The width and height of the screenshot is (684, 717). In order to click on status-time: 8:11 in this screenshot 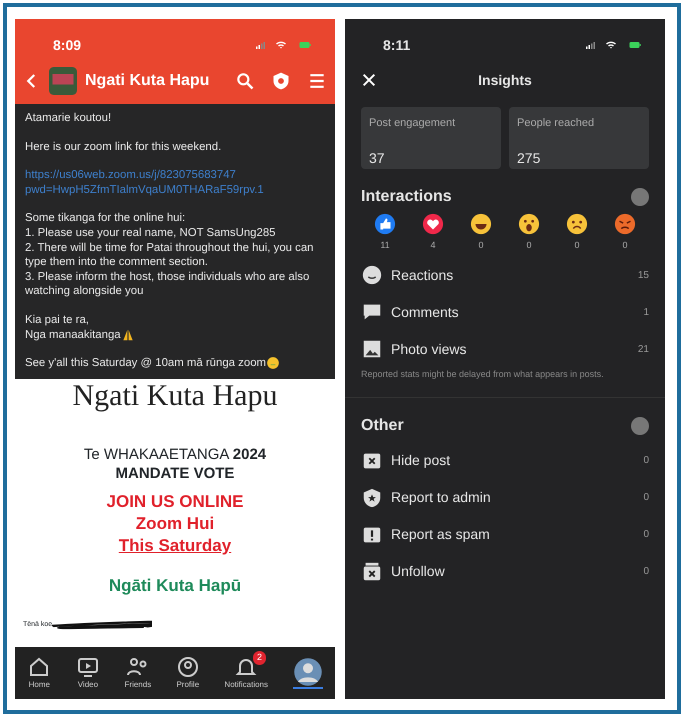, I will do `click(396, 45)`.